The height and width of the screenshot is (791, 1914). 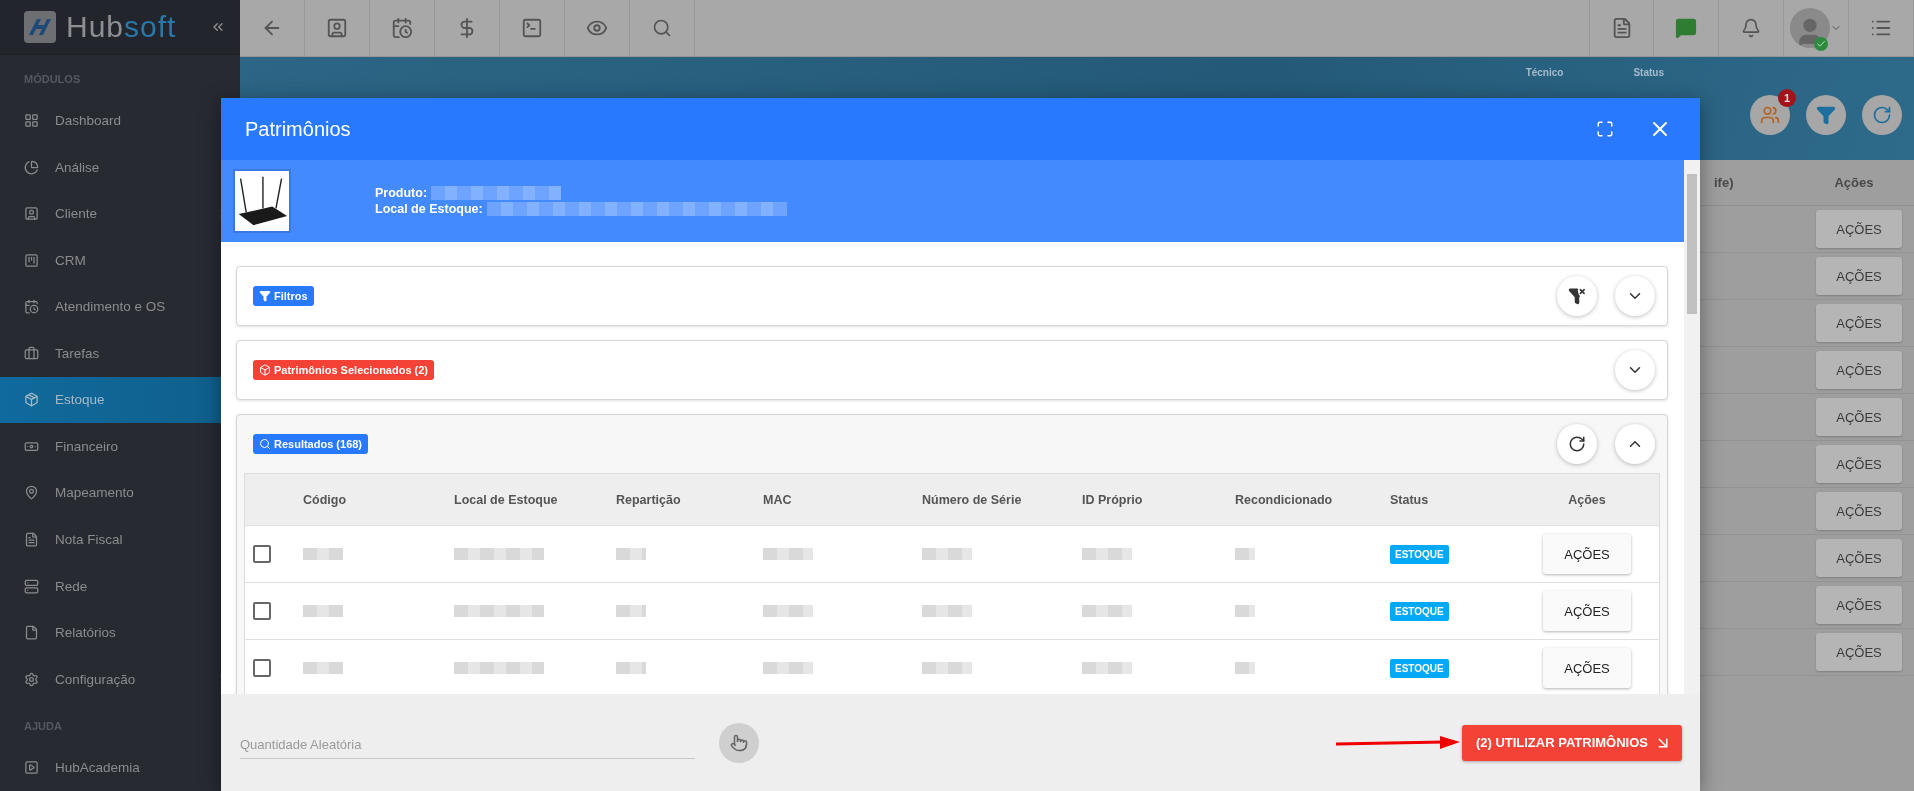 I want to click on sidebar-item: Análise, so click(x=120, y=167).